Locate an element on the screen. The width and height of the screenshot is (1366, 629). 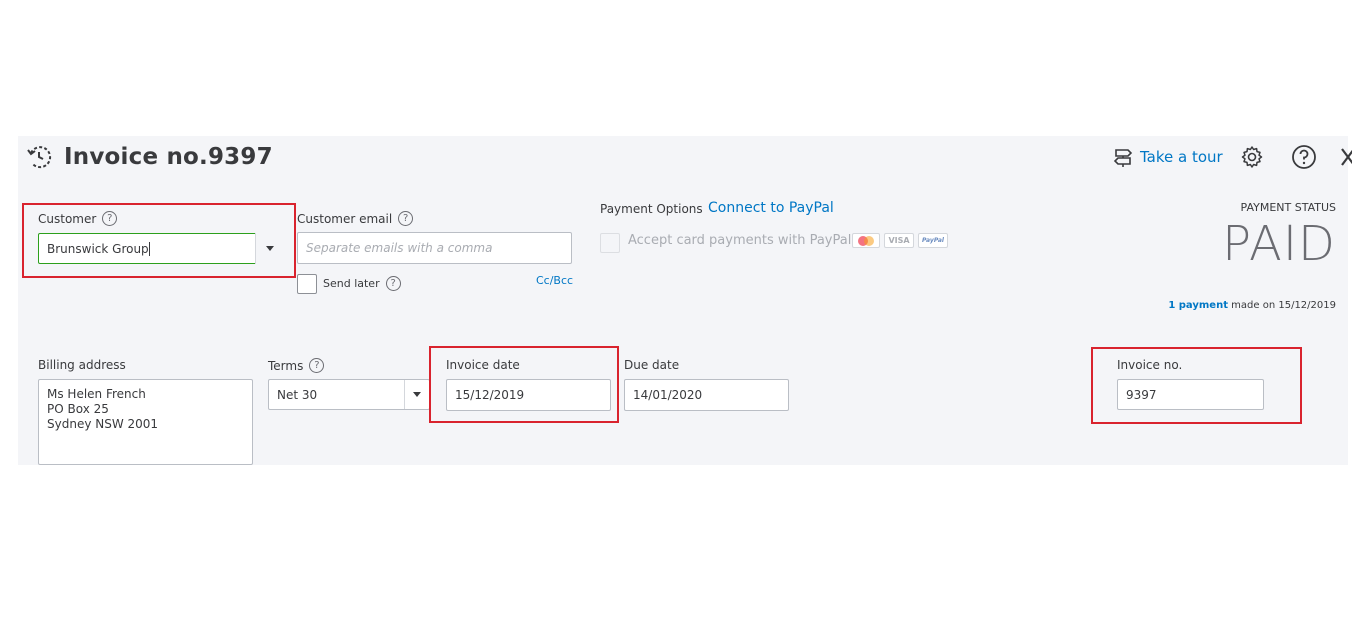
billing-line: Sydney NSW 2001 is located at coordinates (103, 424).